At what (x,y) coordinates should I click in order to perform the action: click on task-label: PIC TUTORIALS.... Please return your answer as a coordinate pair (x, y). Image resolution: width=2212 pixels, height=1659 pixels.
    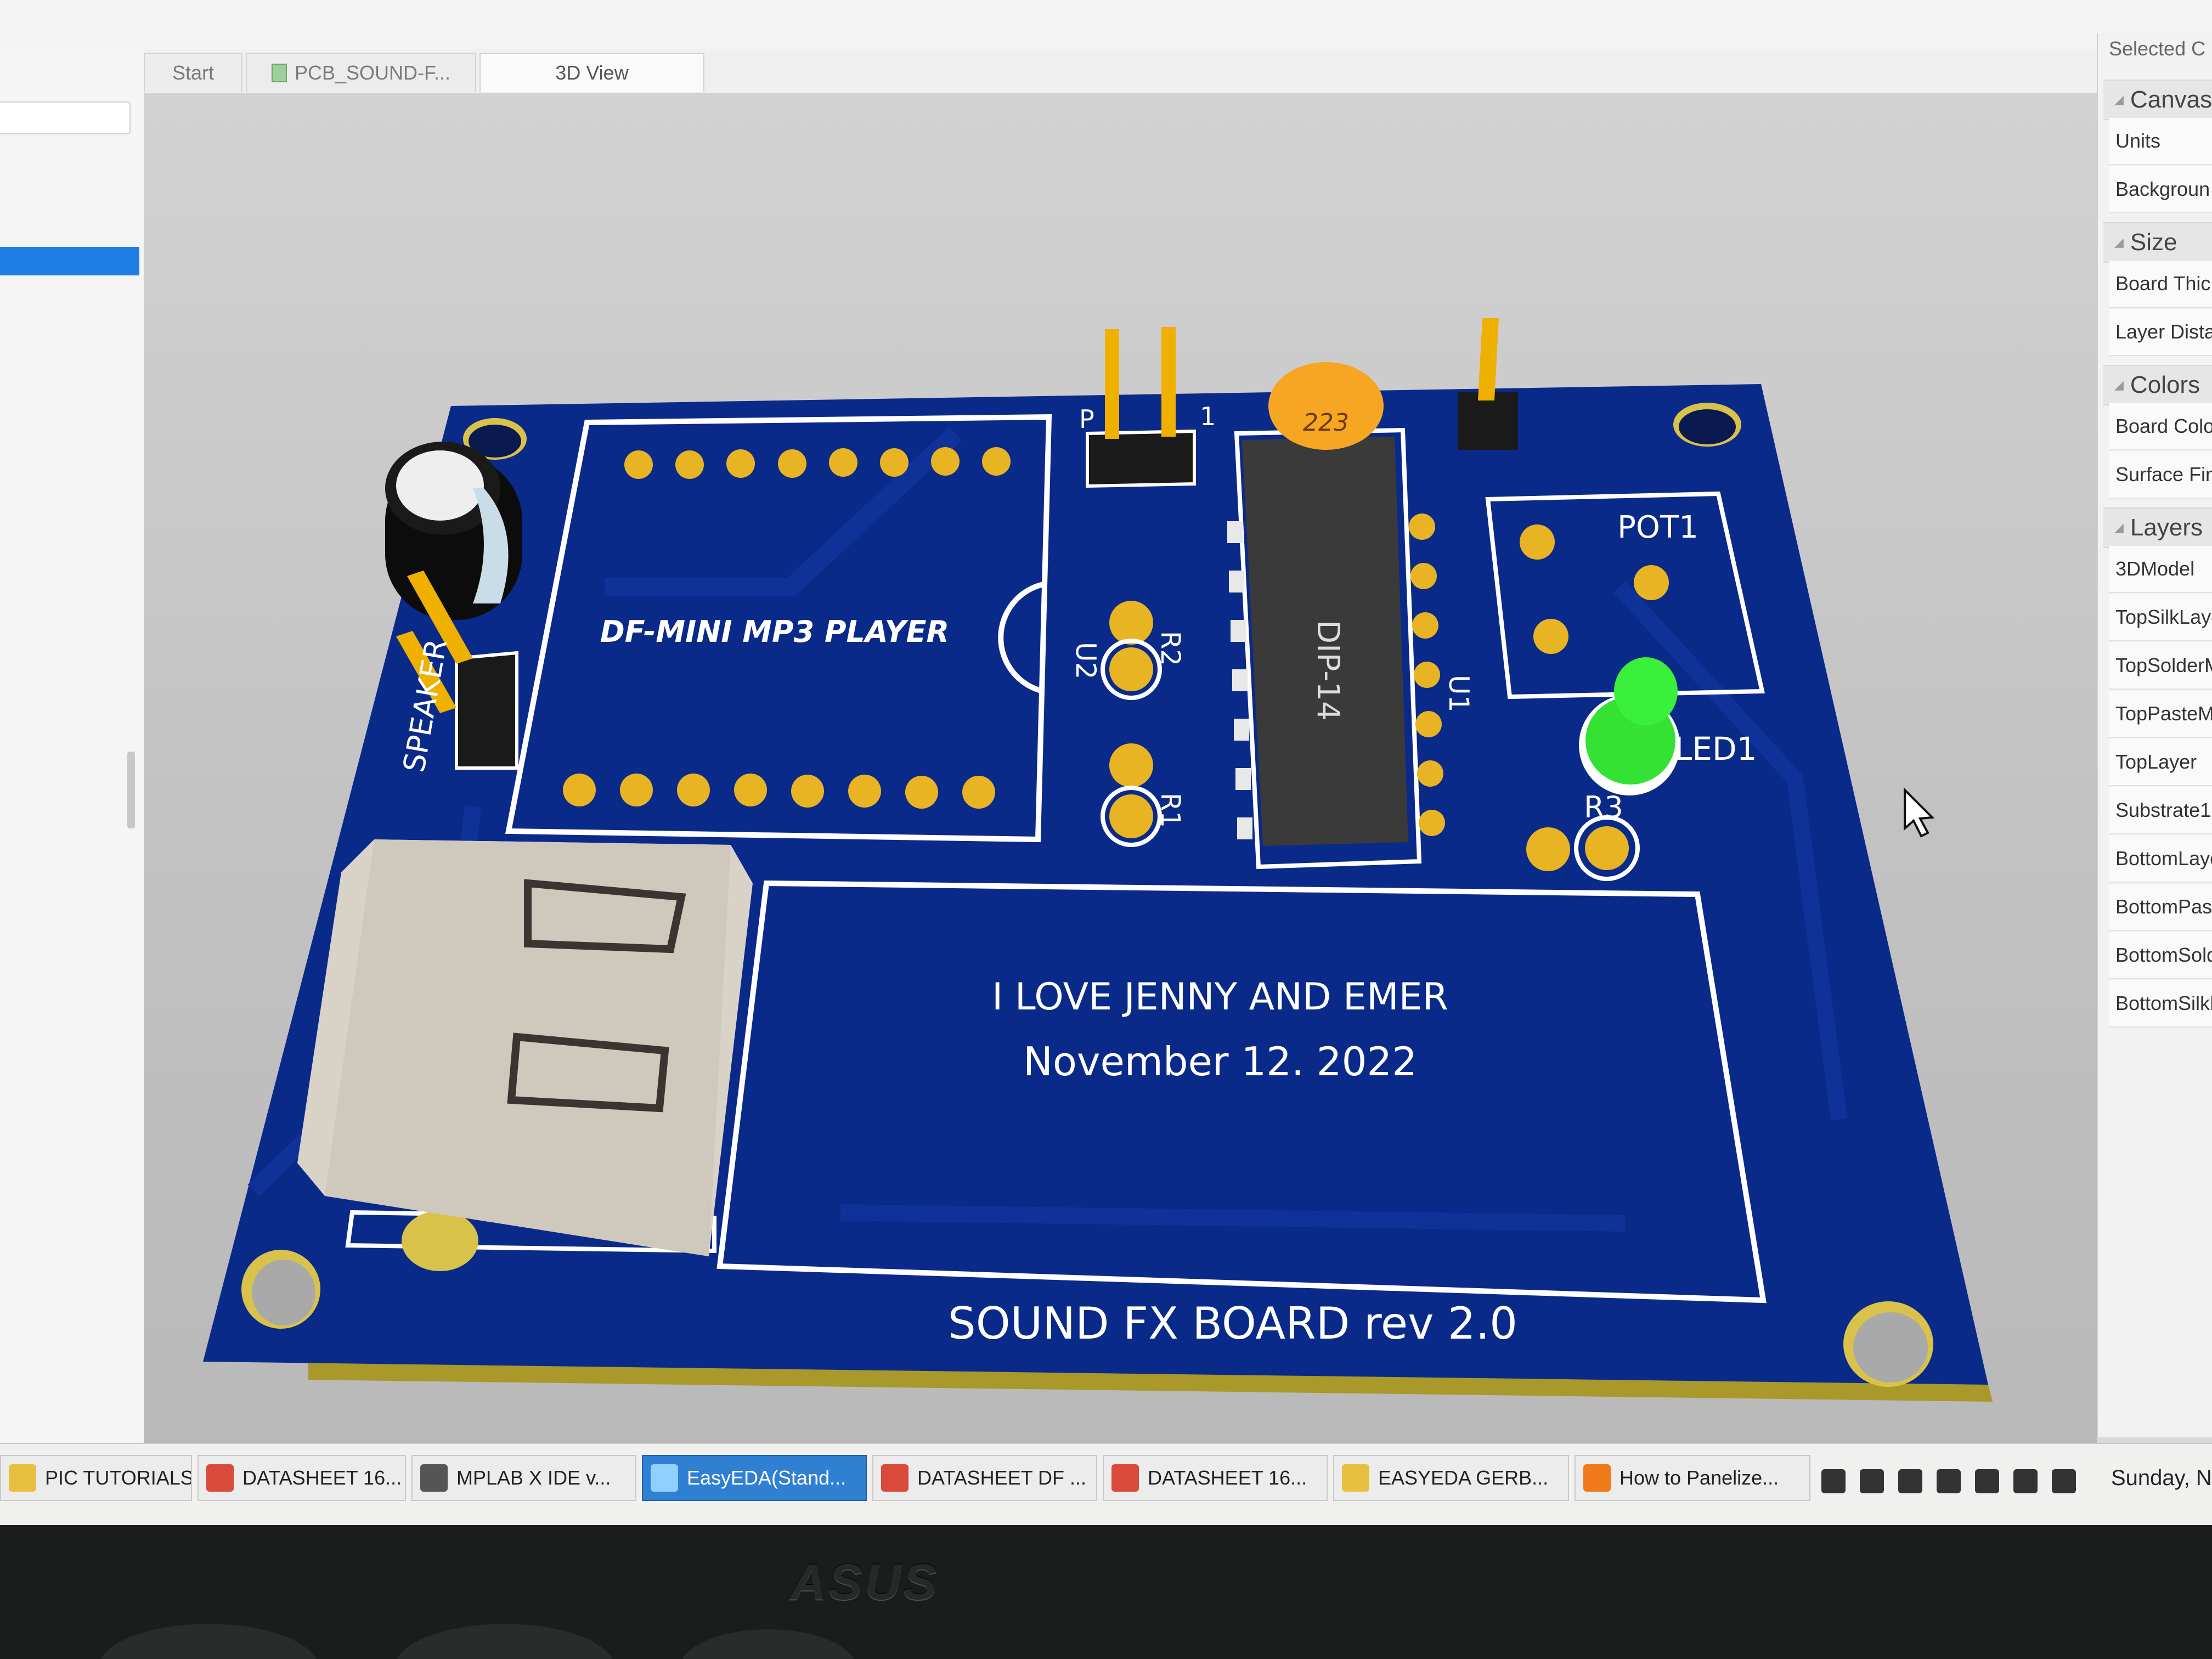
    Looking at the image, I should click on (119, 1477).